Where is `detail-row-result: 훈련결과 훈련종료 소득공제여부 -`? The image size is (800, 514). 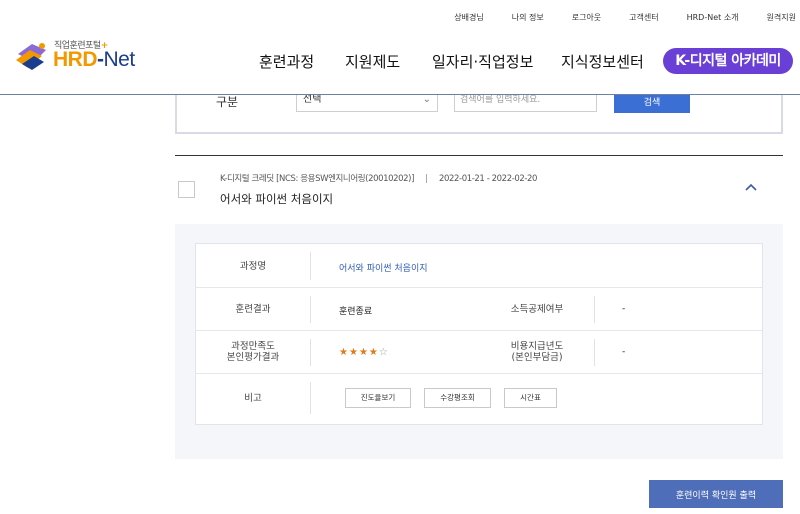
detail-row-result: 훈련결과 훈련종료 소득공제여부 - is located at coordinates (479, 309).